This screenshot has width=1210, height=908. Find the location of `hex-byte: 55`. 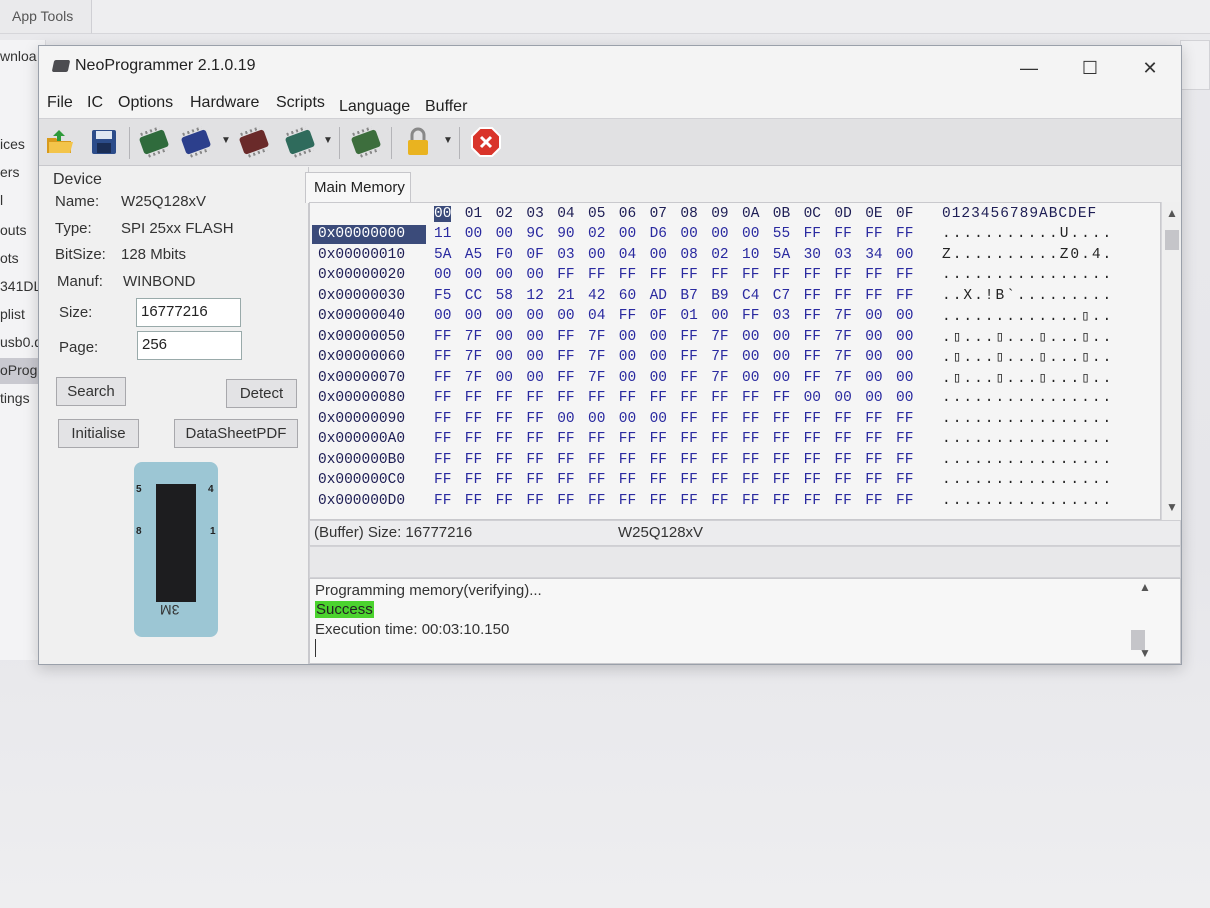

hex-byte: 55 is located at coordinates (781, 234).